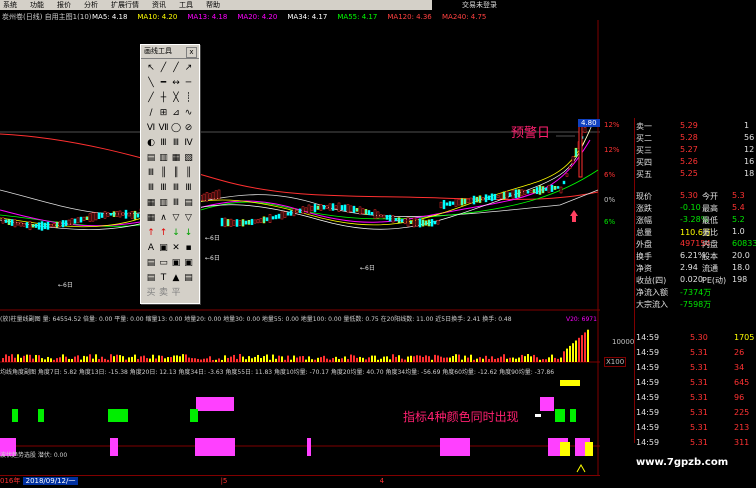 This screenshot has height=488, width=756. Describe the element at coordinates (610, 222) in the screenshot. I see `pct-axis-label: 6%` at that location.